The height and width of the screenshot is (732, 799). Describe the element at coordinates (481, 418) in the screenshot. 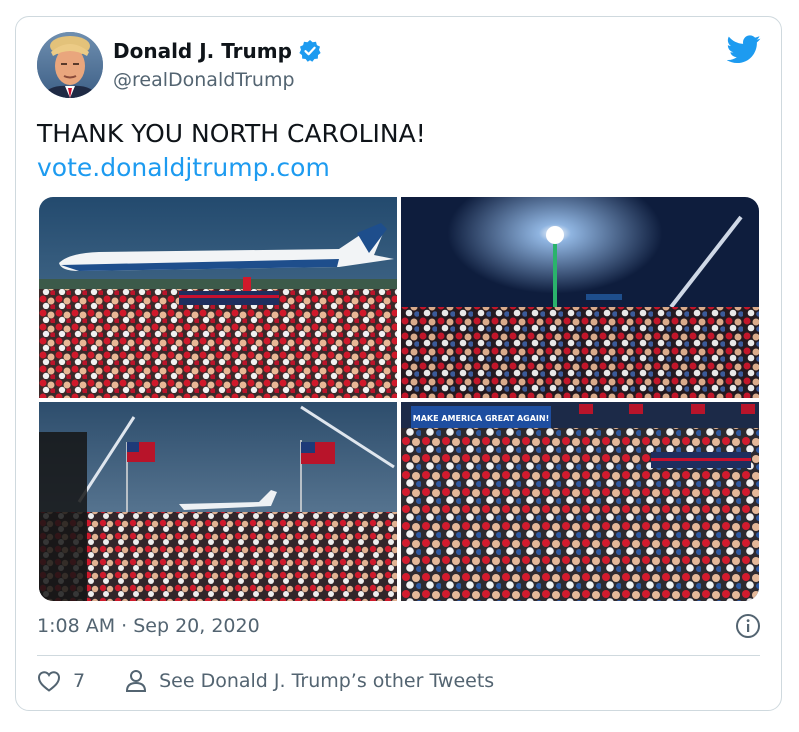

I see `maga-banner-text: MAKE AMERICA GREAT AGAIN!` at that location.